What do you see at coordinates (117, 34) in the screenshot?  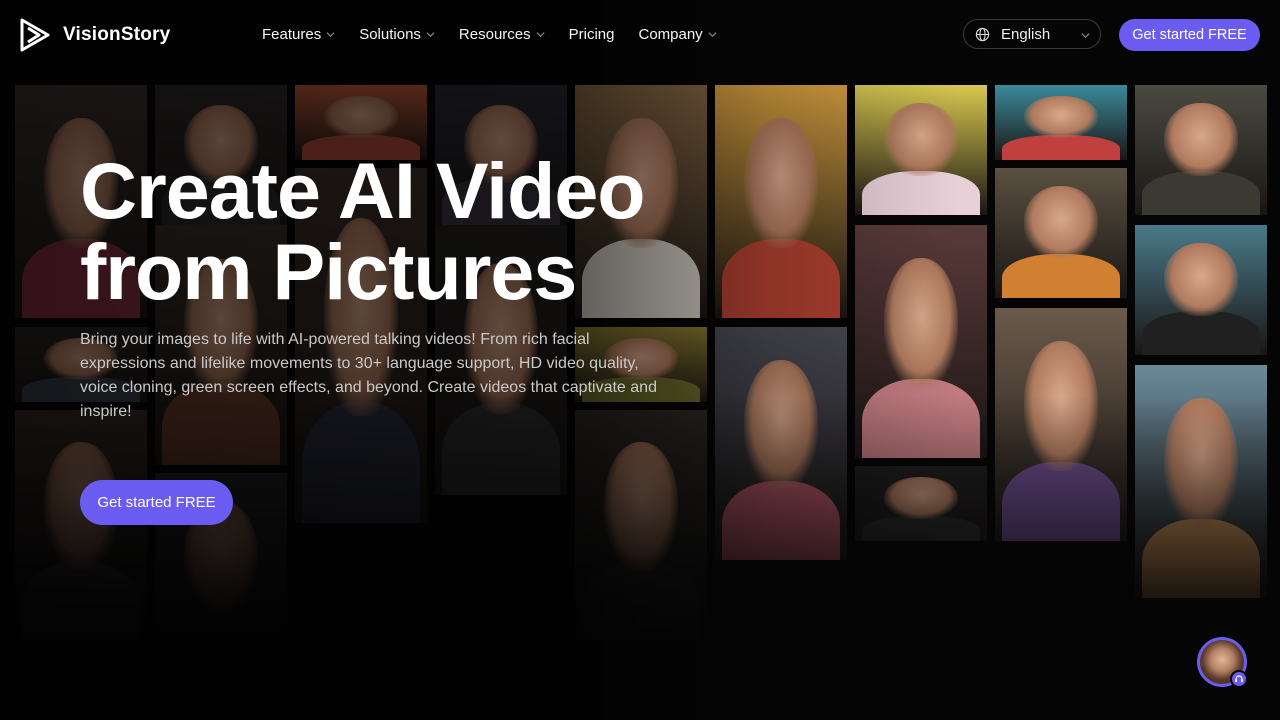 I see `brand-name: VisionStory` at bounding box center [117, 34].